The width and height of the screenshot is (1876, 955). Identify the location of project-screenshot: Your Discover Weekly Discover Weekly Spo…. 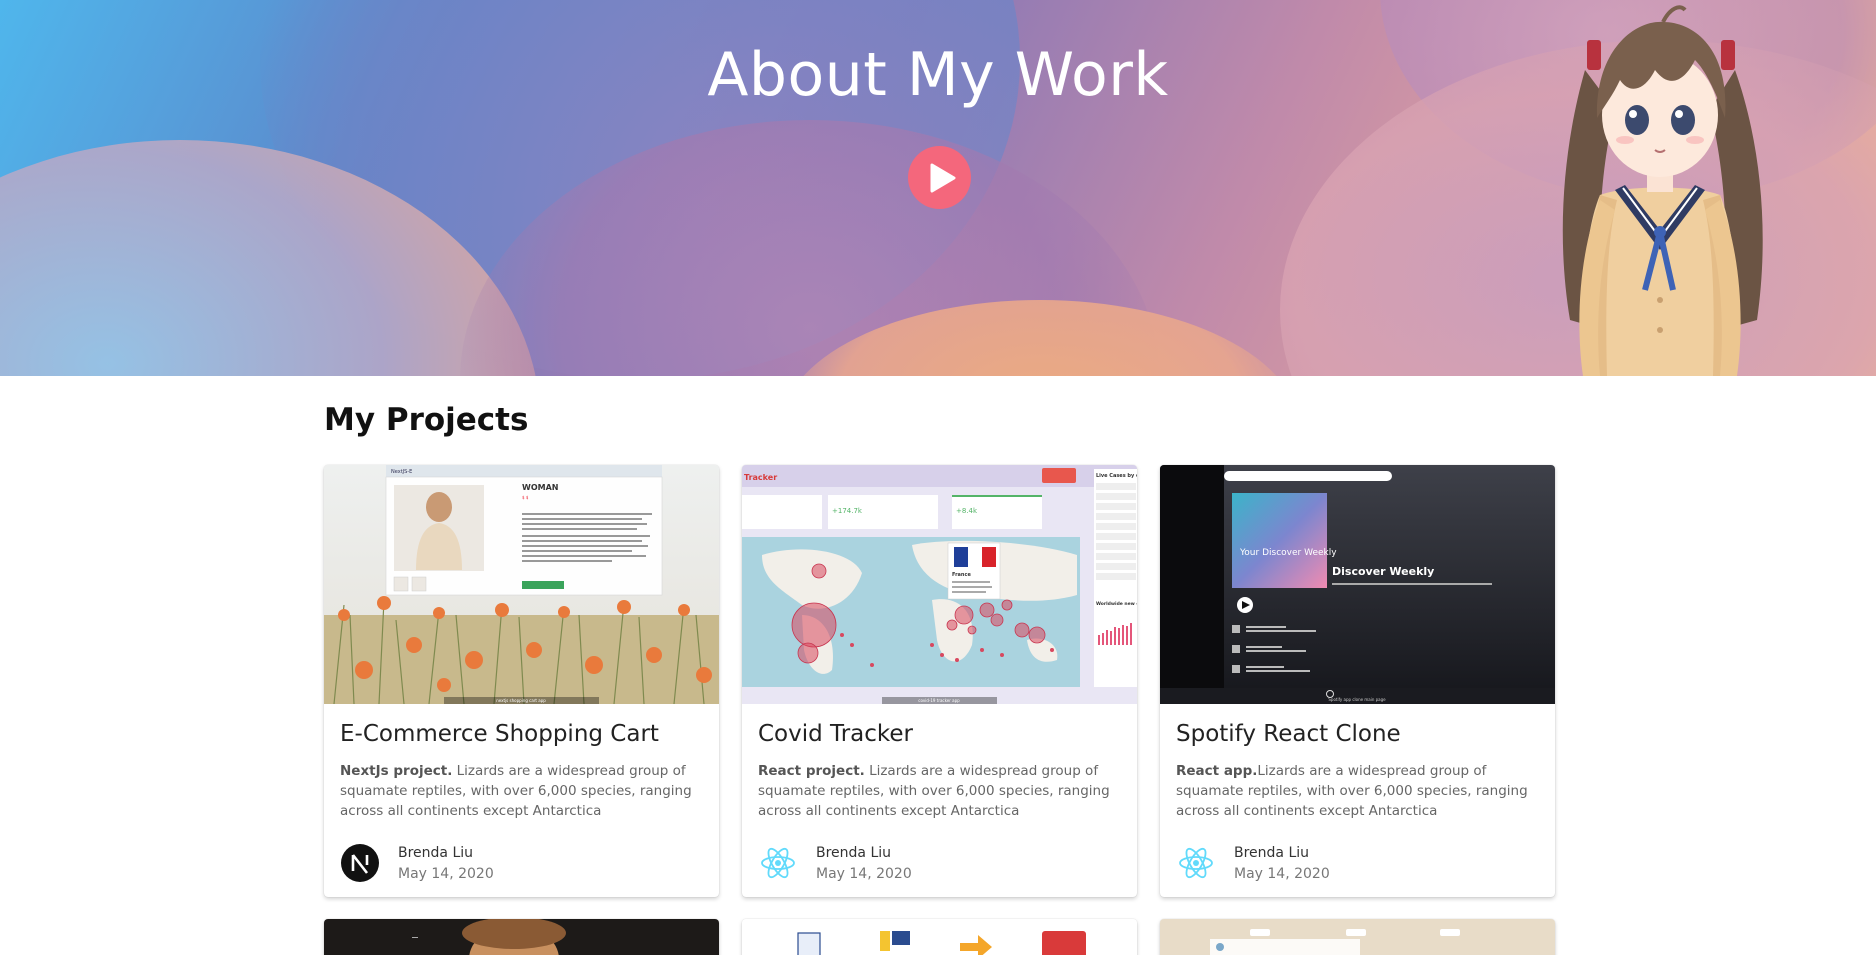
(1357, 584).